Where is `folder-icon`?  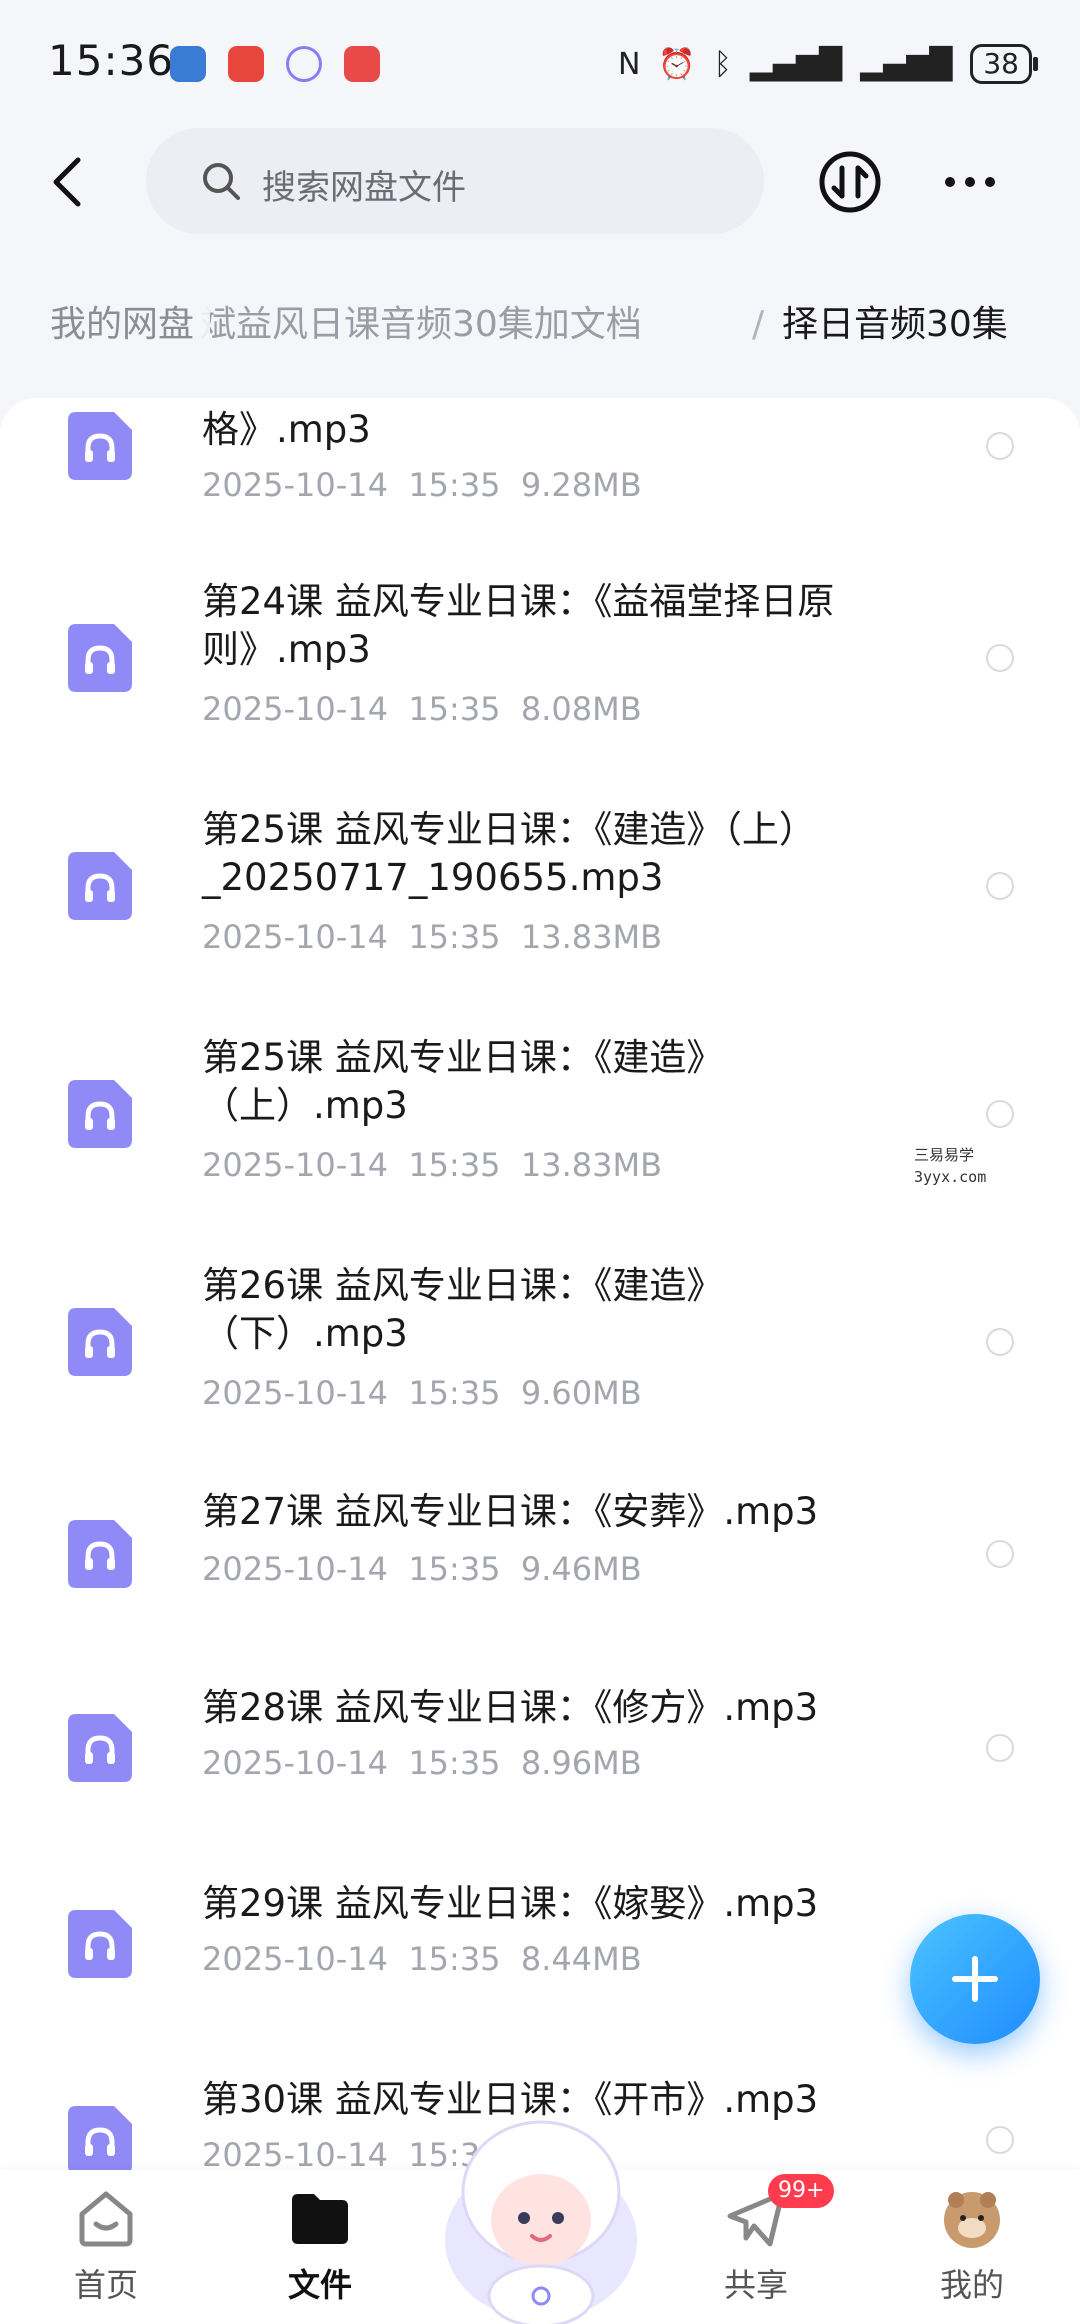
folder-icon is located at coordinates (320, 2219).